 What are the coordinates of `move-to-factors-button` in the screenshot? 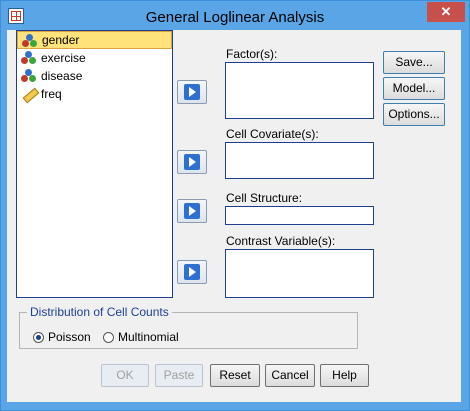 It's located at (192, 92).